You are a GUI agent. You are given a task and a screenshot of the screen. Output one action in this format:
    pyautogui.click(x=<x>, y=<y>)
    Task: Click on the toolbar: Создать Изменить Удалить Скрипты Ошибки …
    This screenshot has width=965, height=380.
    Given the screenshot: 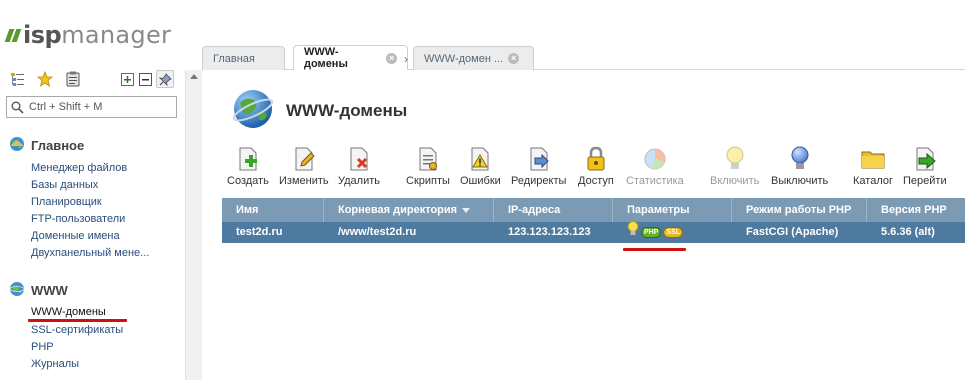 What is the action you would take?
    pyautogui.click(x=583, y=168)
    